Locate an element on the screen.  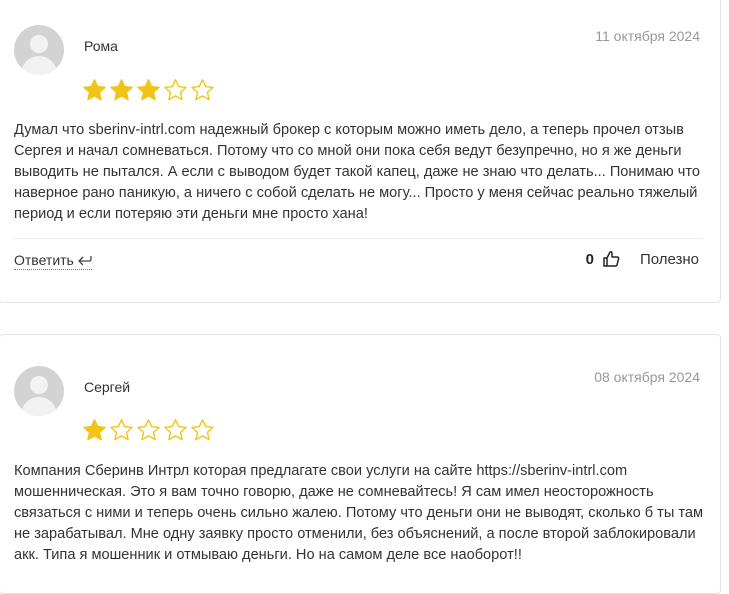
divider is located at coordinates (358, 238).